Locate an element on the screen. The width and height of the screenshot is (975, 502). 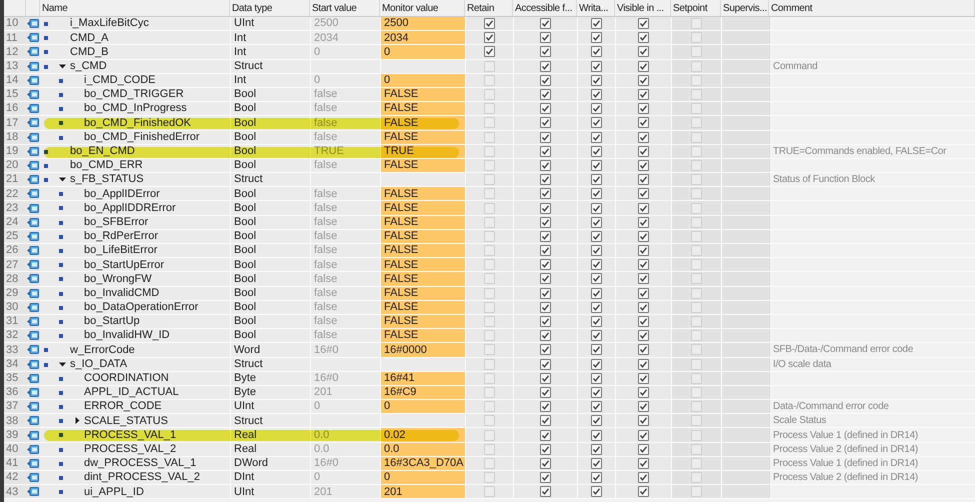
column-header: Retain is located at coordinates (489, 8).